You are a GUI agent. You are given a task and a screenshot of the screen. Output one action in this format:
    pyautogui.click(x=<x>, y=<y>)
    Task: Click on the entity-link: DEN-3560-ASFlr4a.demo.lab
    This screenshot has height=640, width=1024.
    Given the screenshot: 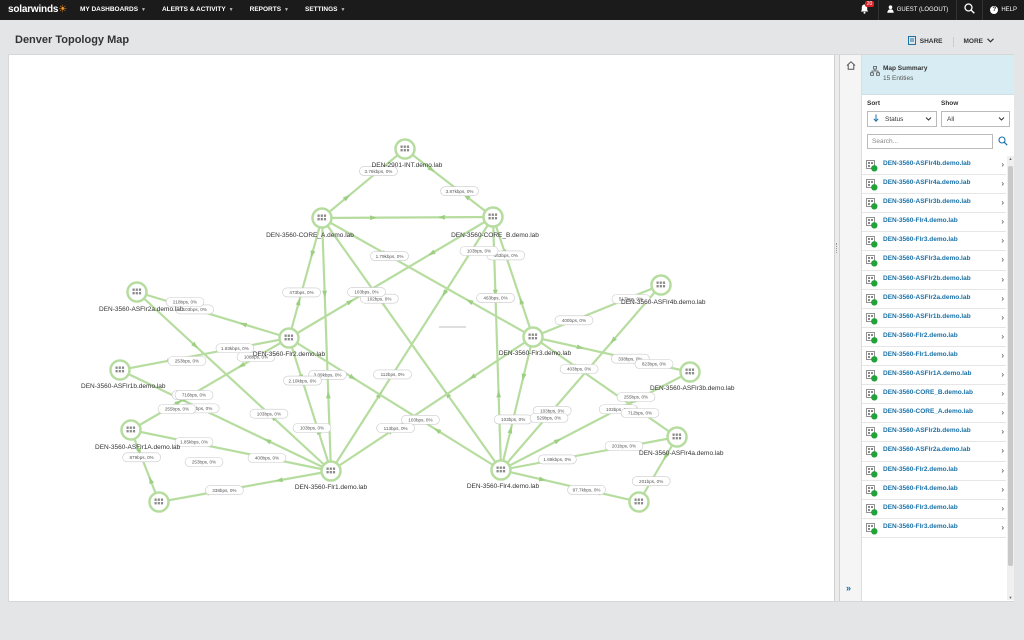 What is the action you would take?
    pyautogui.click(x=926, y=182)
    